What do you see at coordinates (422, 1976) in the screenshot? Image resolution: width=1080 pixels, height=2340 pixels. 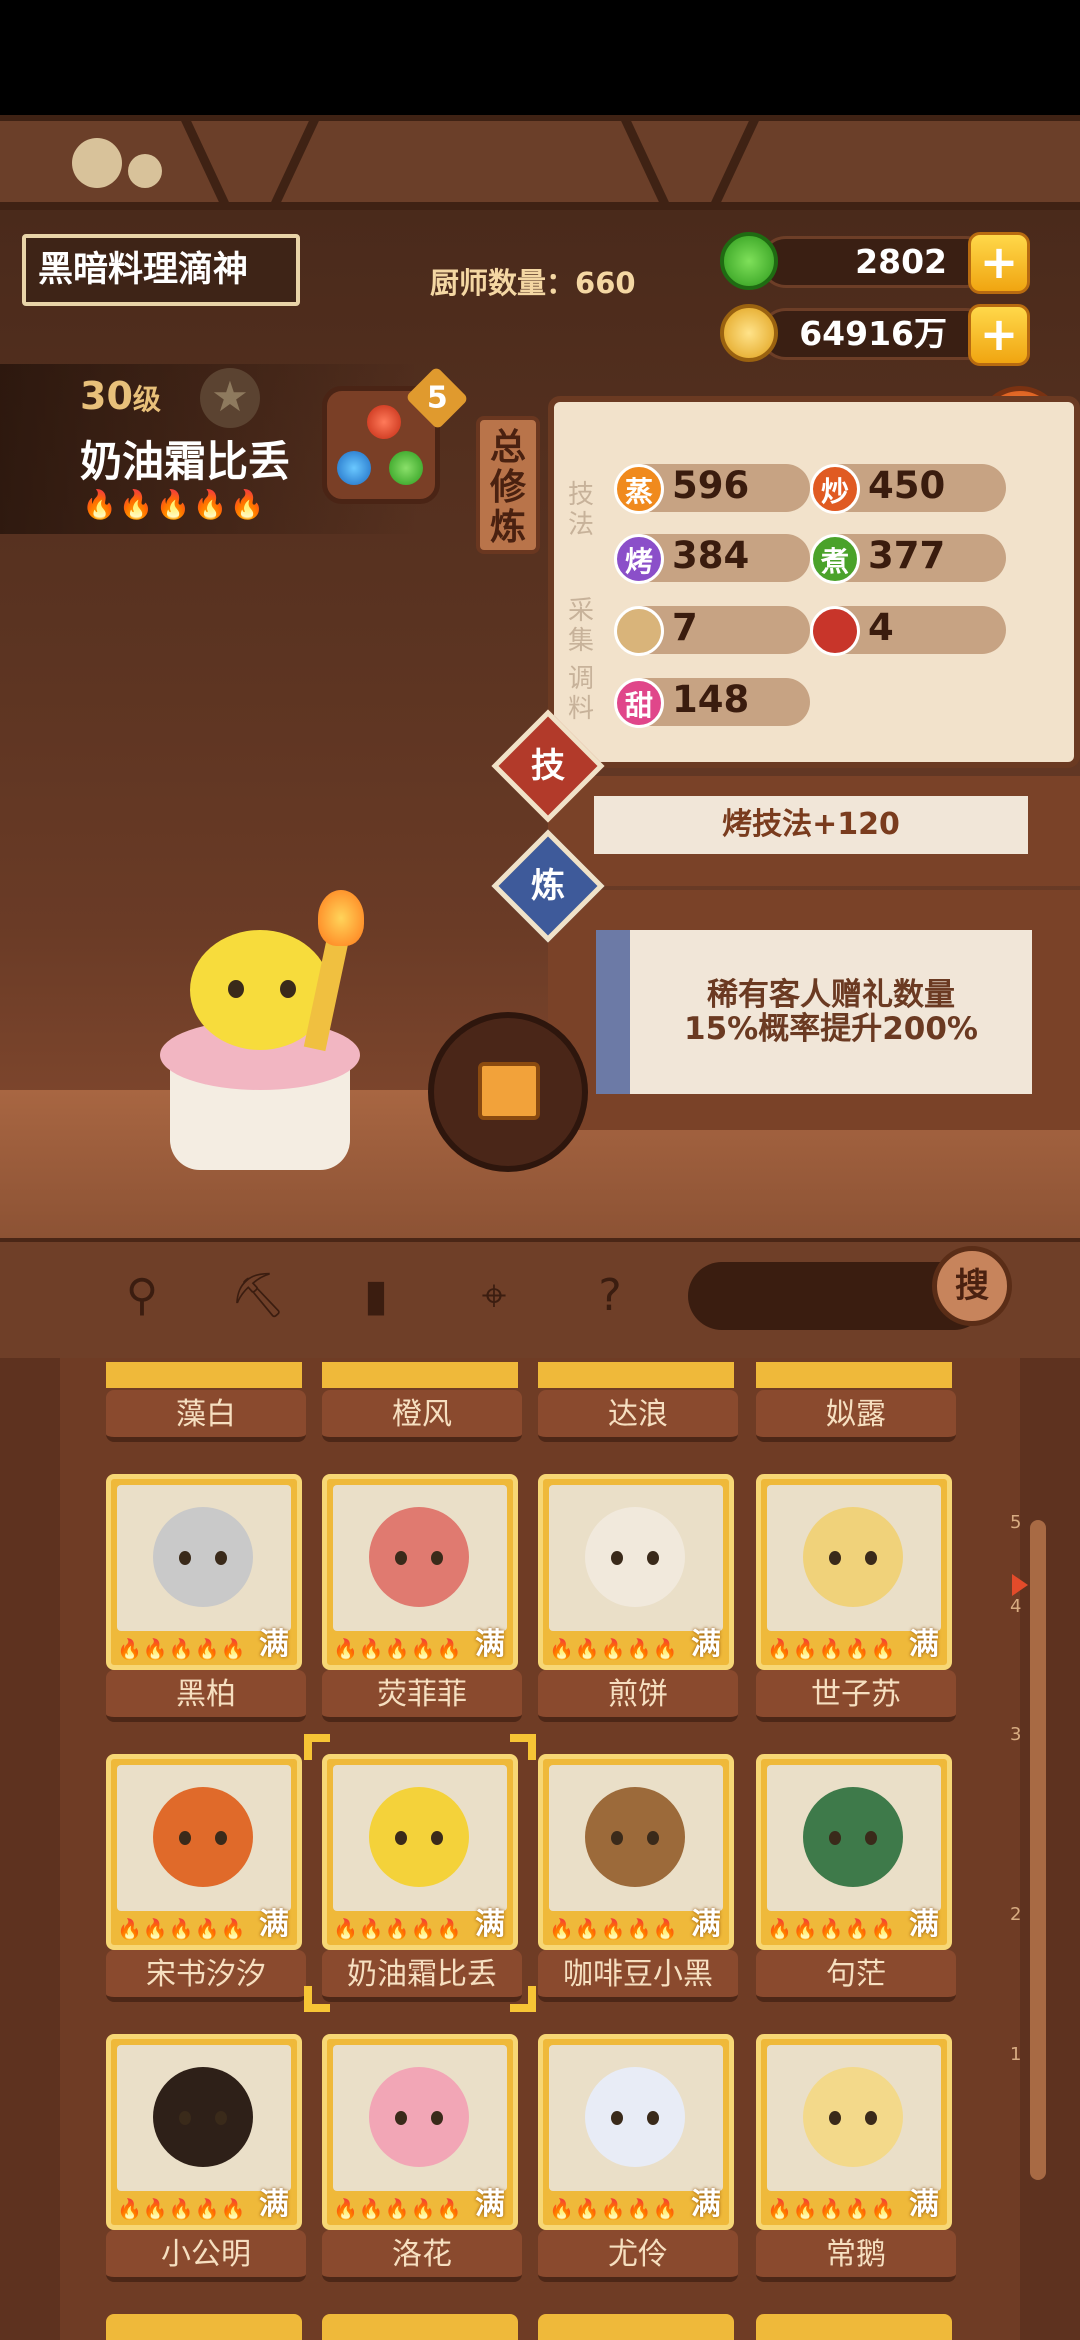 I see `chef-name-plate: 奶油霜比丢` at bounding box center [422, 1976].